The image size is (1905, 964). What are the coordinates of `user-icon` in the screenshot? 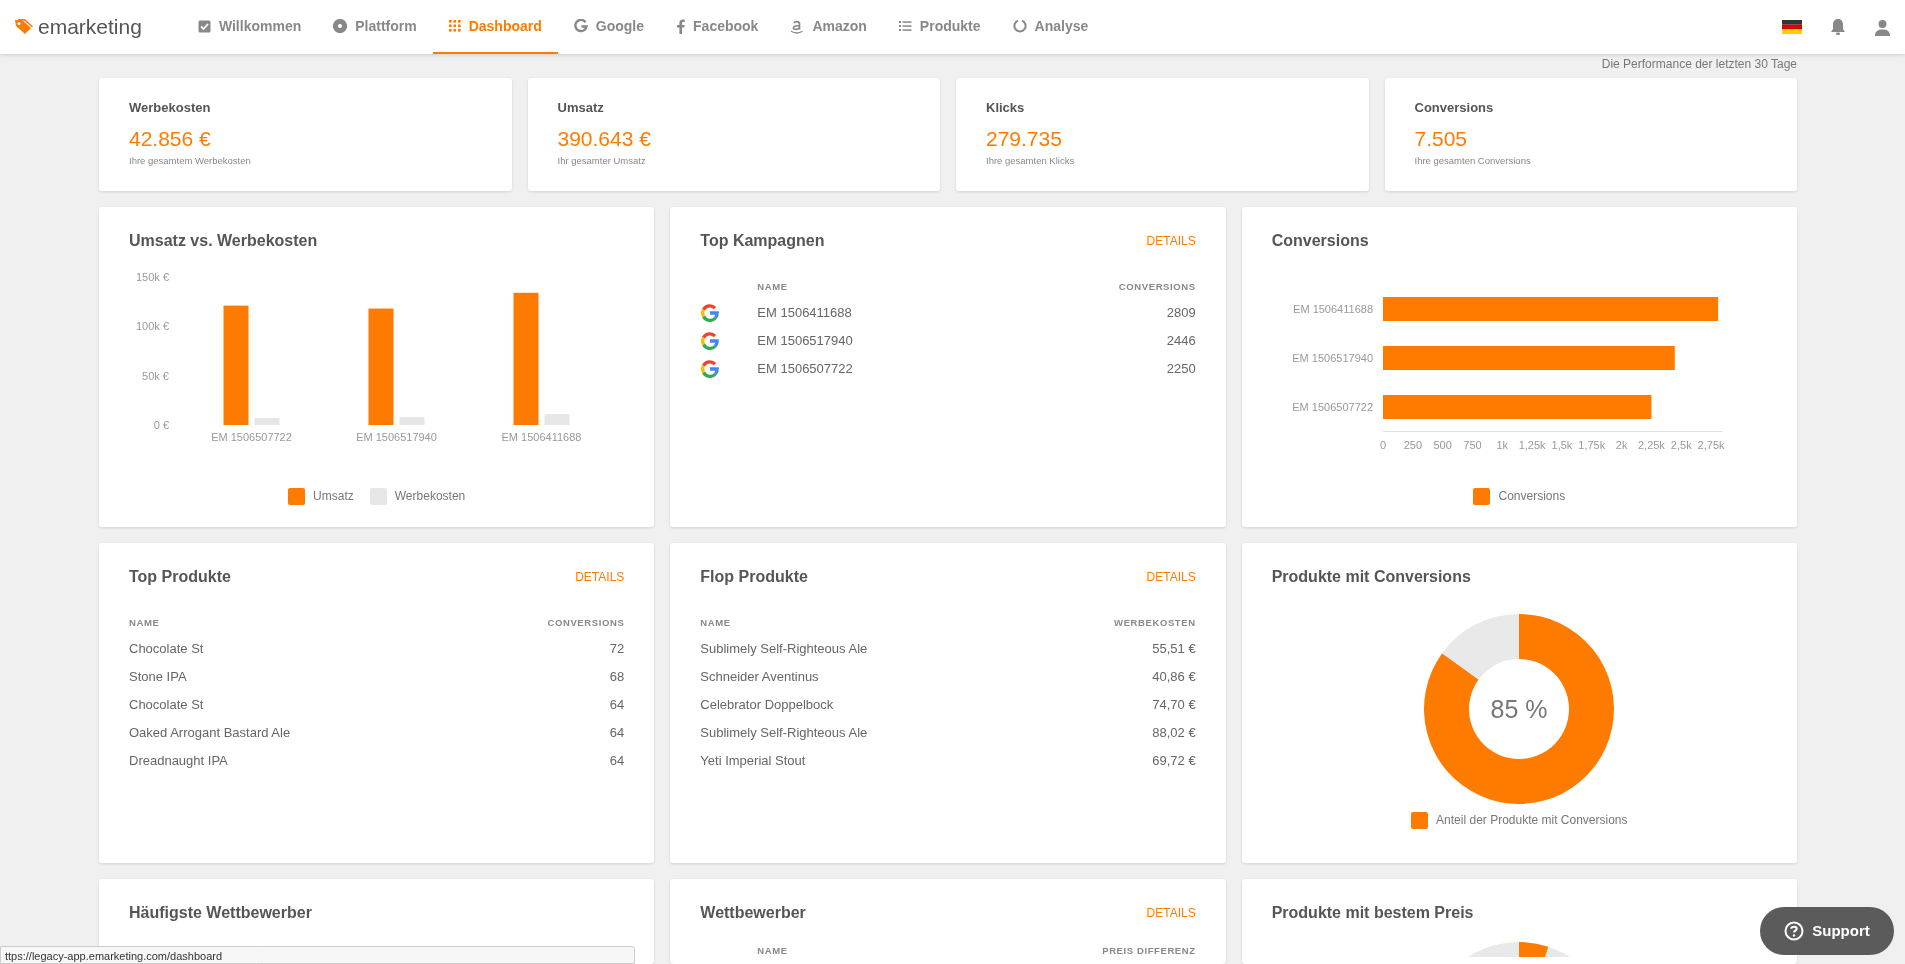 It's located at (1882, 27).